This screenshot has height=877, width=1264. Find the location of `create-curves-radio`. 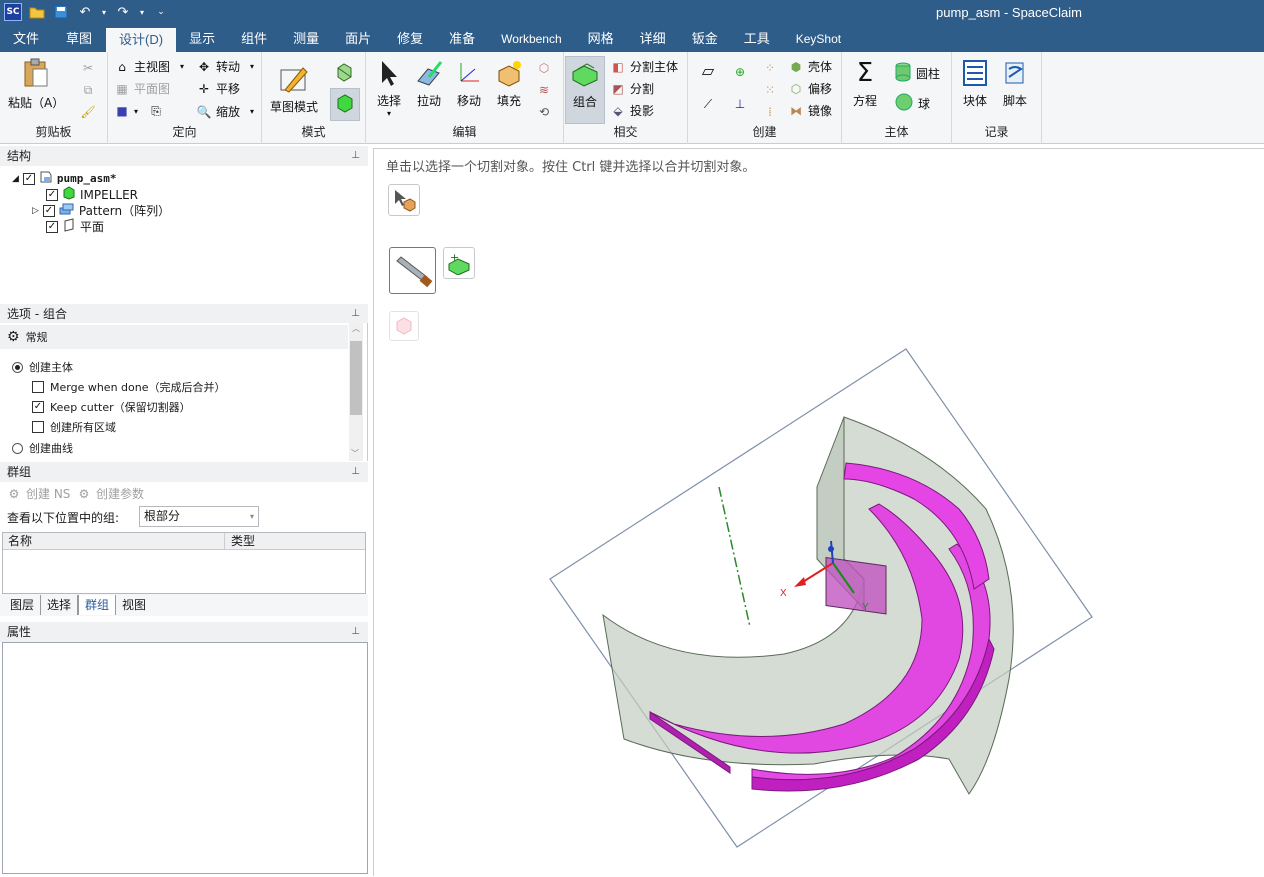

create-curves-radio is located at coordinates (17, 448).